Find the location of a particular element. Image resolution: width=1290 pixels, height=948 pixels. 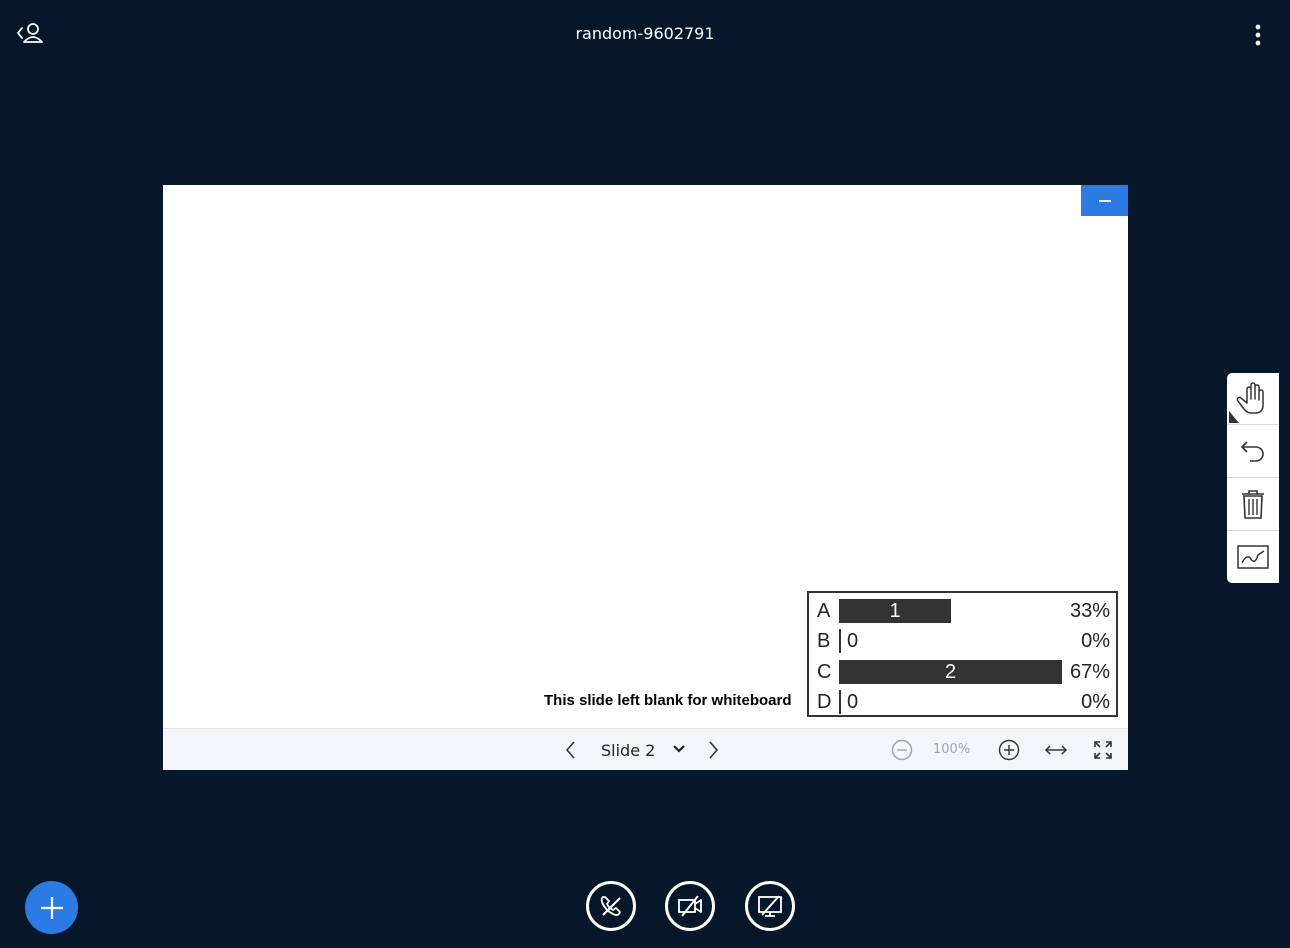

poll-results: A 1 33% B 0 0% C 2 67% D 0 0% is located at coordinates (962, 654).